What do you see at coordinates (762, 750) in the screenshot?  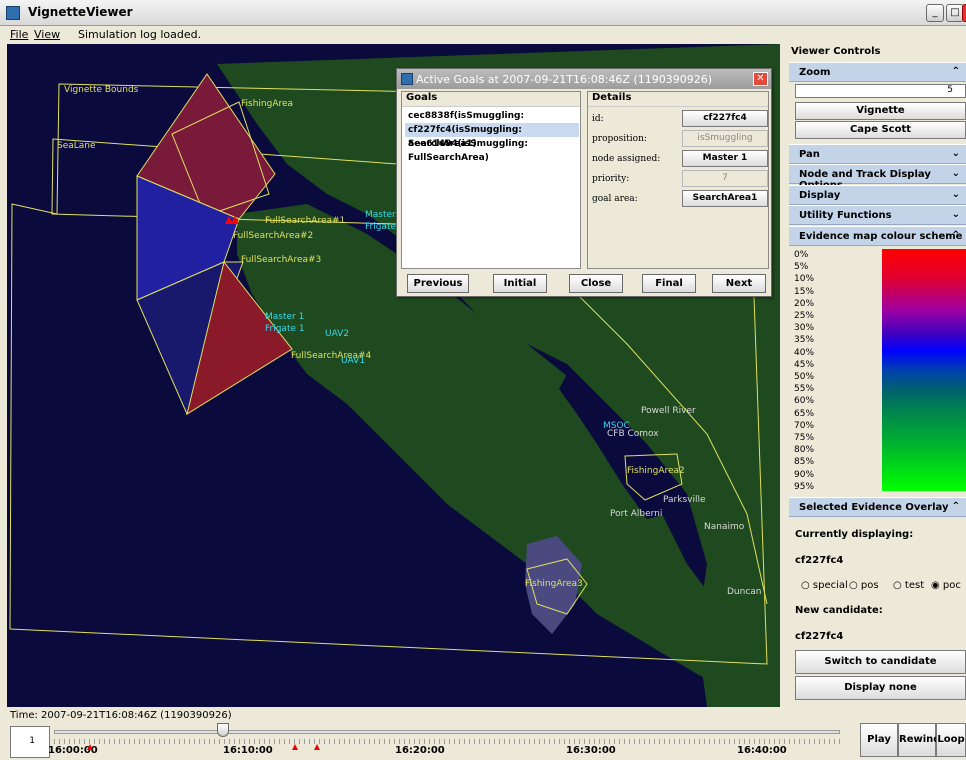 I see `tick-label: 16:40:00` at bounding box center [762, 750].